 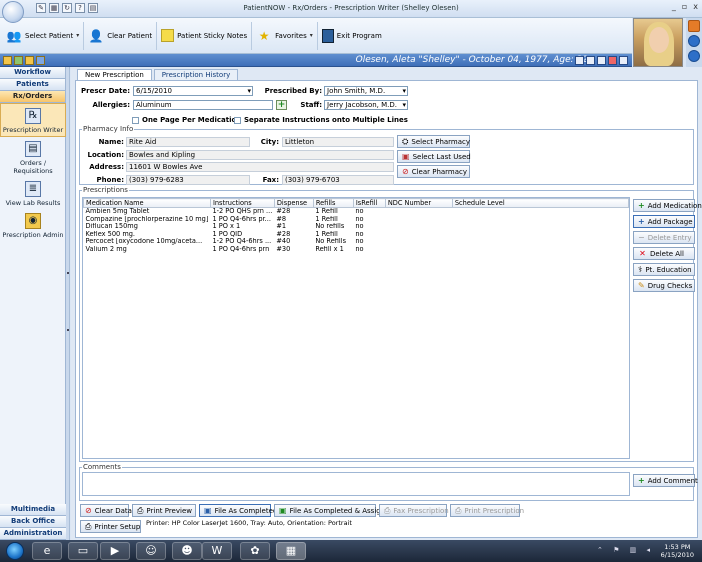 What do you see at coordinates (356, 235) in the screenshot?
I see `table-row: Keflex 500 mg. 1 PO QID #28 1 Refill no` at bounding box center [356, 235].